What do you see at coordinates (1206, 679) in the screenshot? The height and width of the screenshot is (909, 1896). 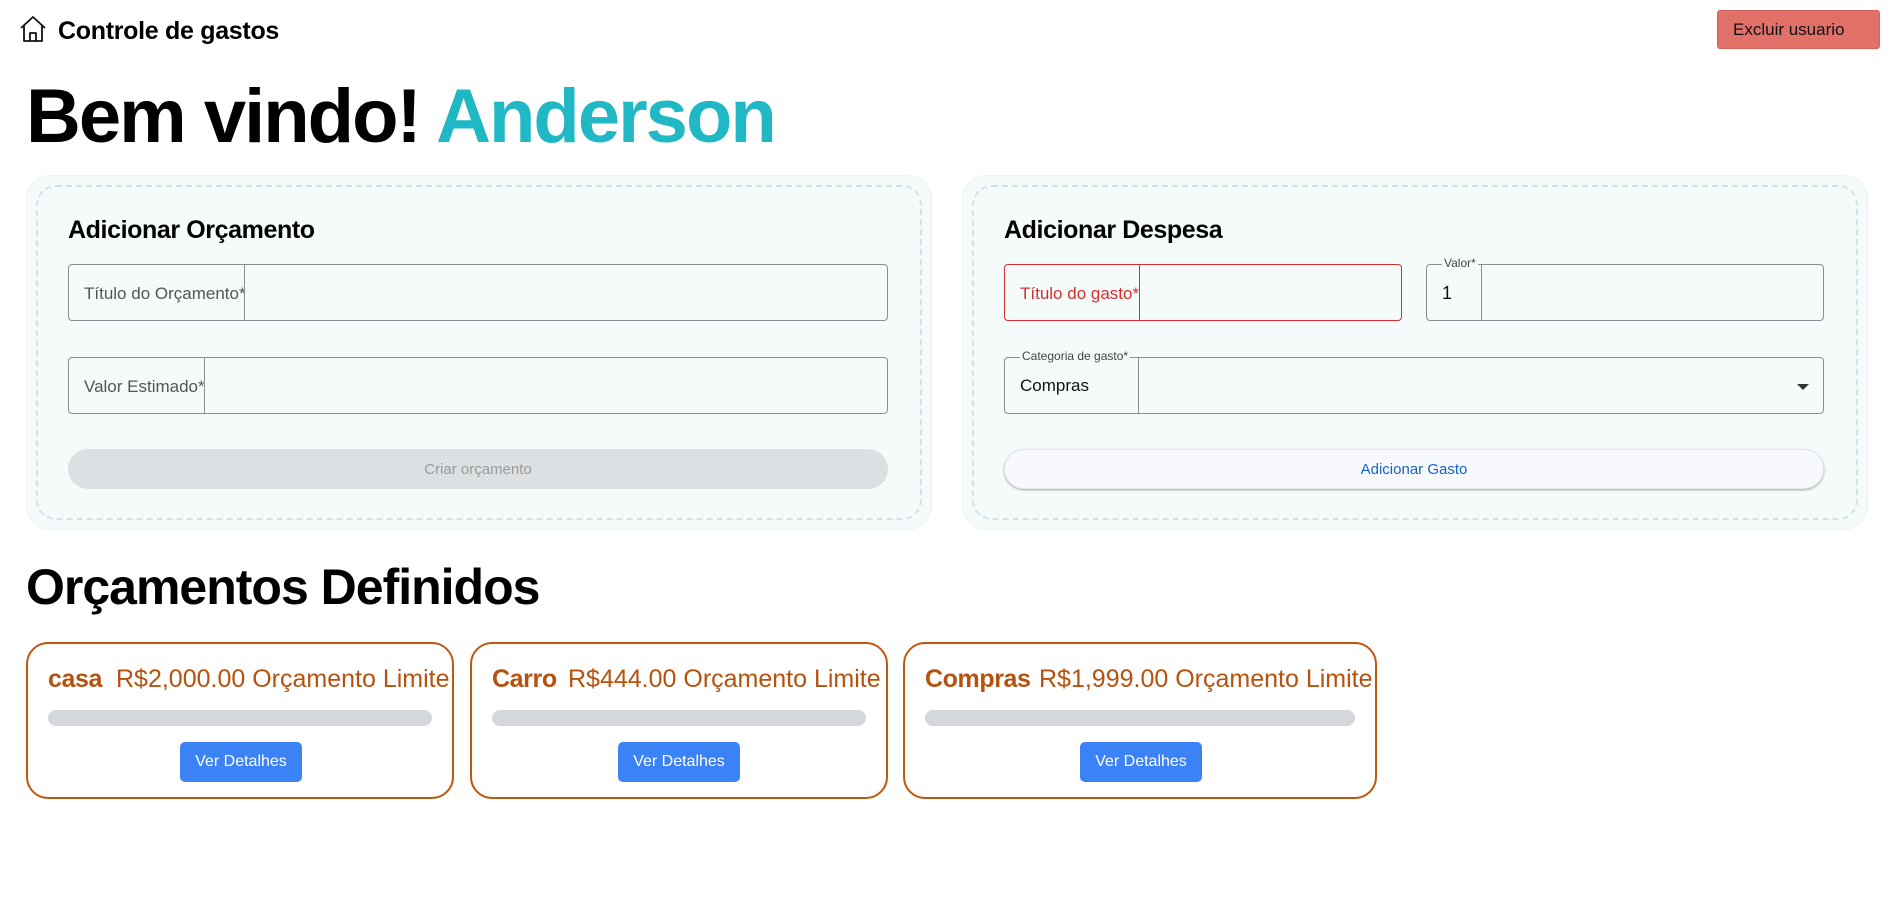 I see `budget-amount: R$1,999.00 Orçamento Limite` at bounding box center [1206, 679].